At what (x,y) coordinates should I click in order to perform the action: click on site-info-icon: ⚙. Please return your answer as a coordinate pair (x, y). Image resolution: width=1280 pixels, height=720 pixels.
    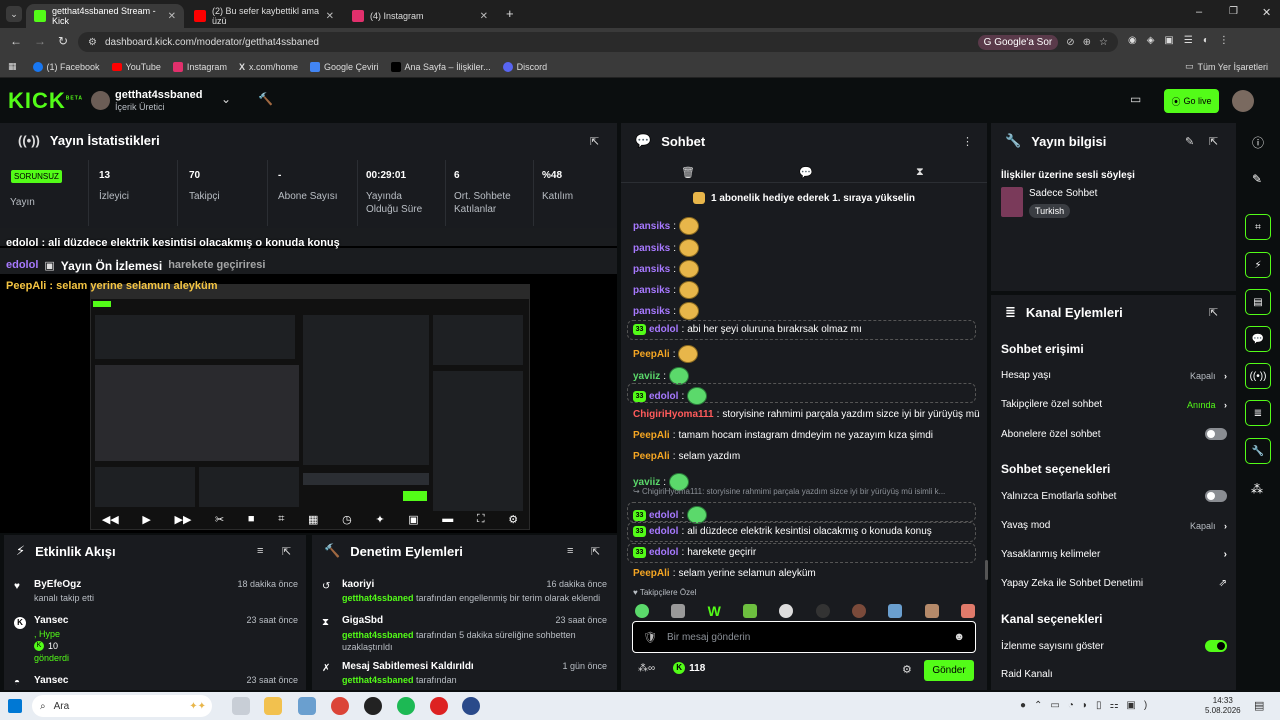
    Looking at the image, I should click on (92, 42).